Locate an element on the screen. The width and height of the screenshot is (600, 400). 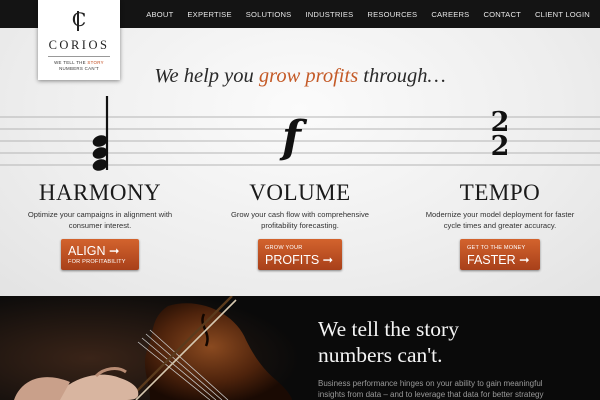
nav-resources: RESOURCES is located at coordinates (392, 14).